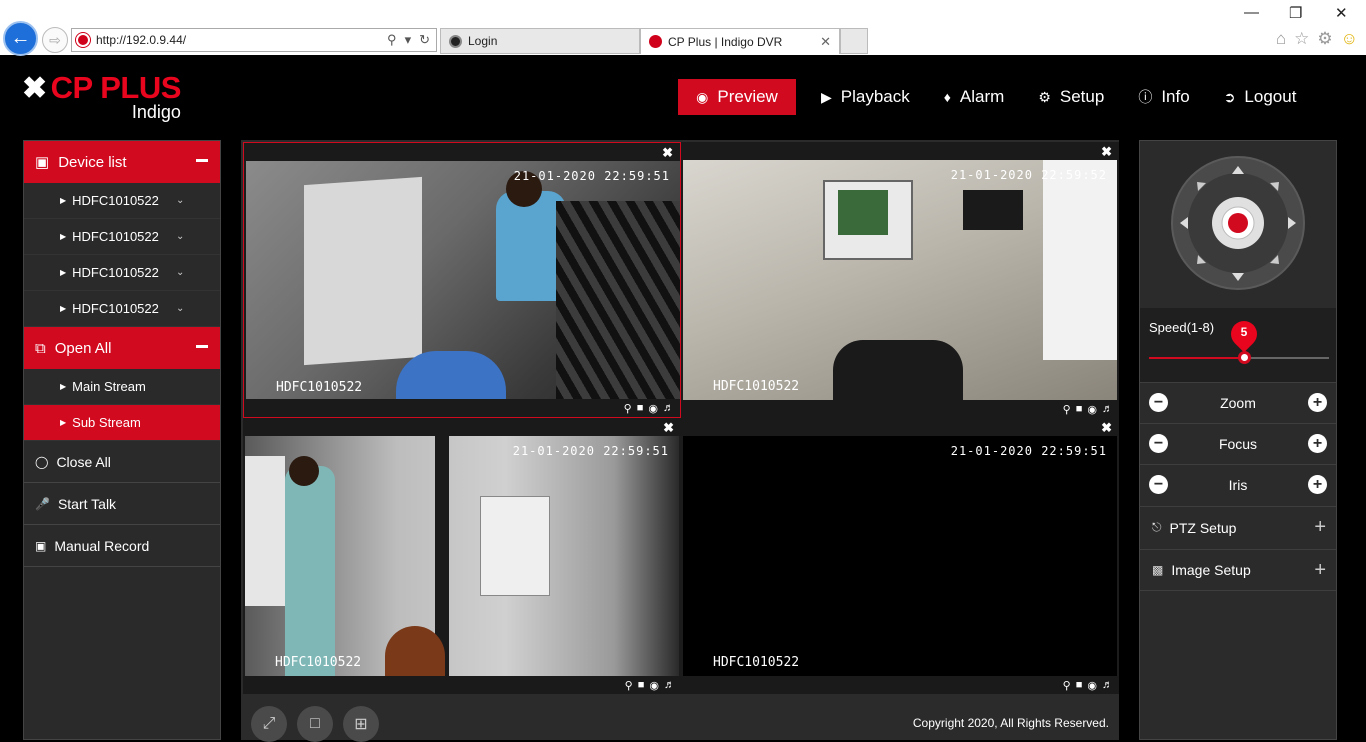 The image size is (1366, 742). What do you see at coordinates (1324, 39) in the screenshot?
I see `settings-gear-icon: ⚙` at bounding box center [1324, 39].